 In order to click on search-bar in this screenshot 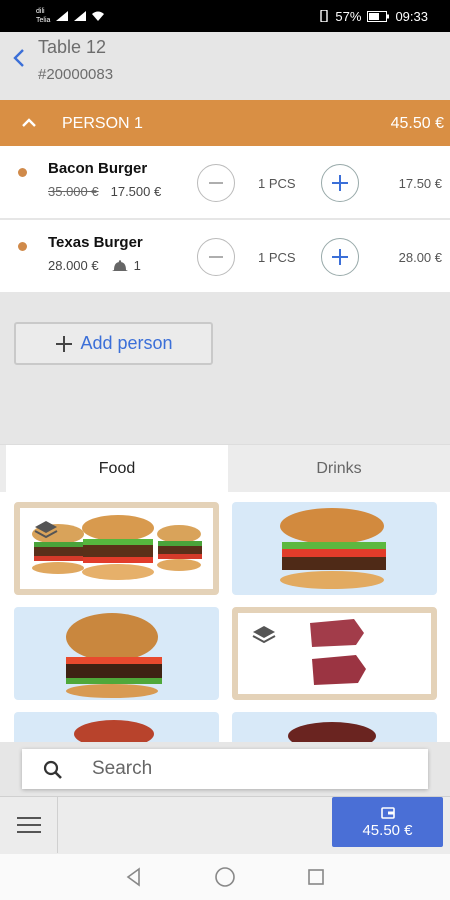, I will do `click(225, 769)`.